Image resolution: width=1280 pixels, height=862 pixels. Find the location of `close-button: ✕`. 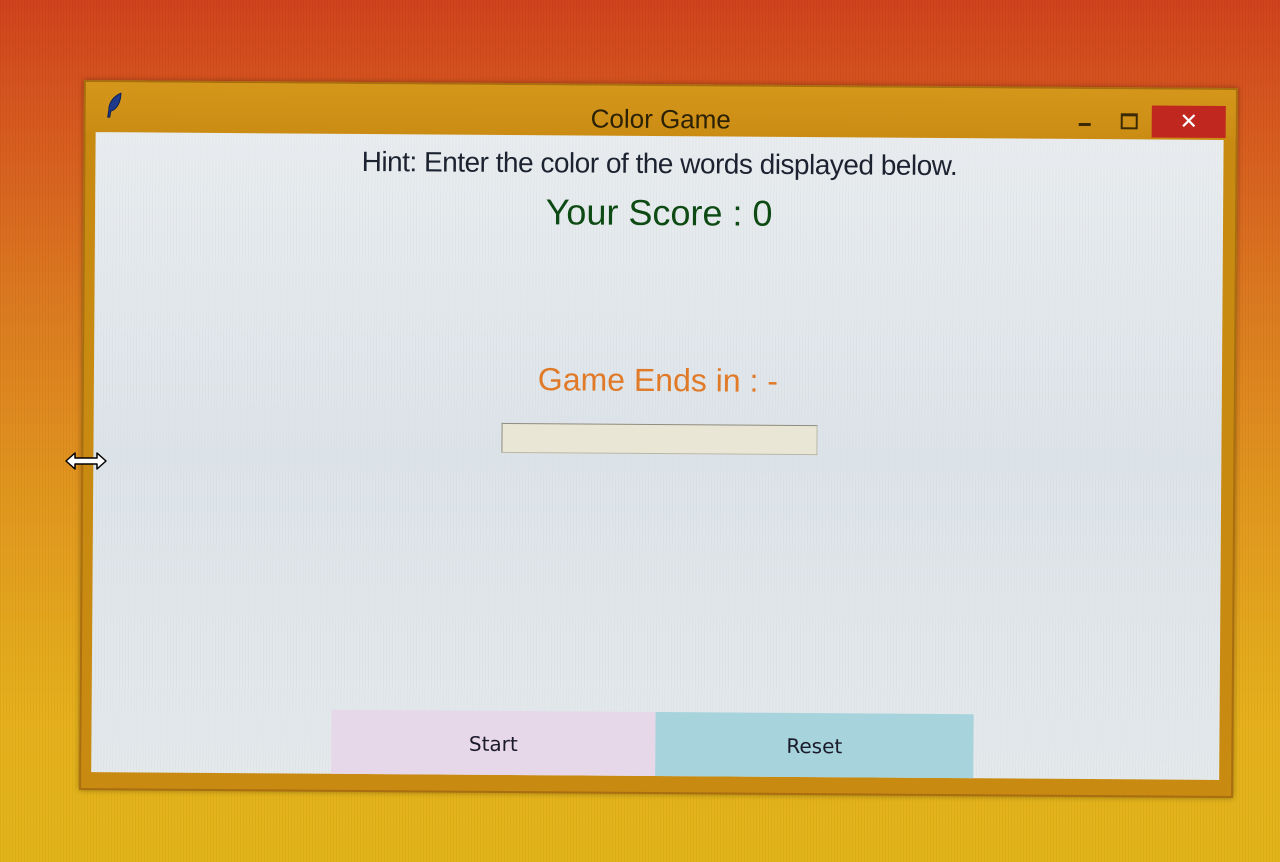

close-button: ✕ is located at coordinates (1188, 121).